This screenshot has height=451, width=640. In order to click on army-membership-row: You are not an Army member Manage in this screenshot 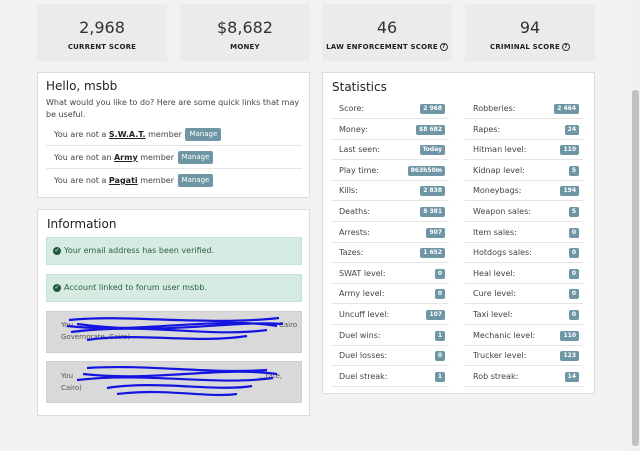, I will do `click(174, 158)`.